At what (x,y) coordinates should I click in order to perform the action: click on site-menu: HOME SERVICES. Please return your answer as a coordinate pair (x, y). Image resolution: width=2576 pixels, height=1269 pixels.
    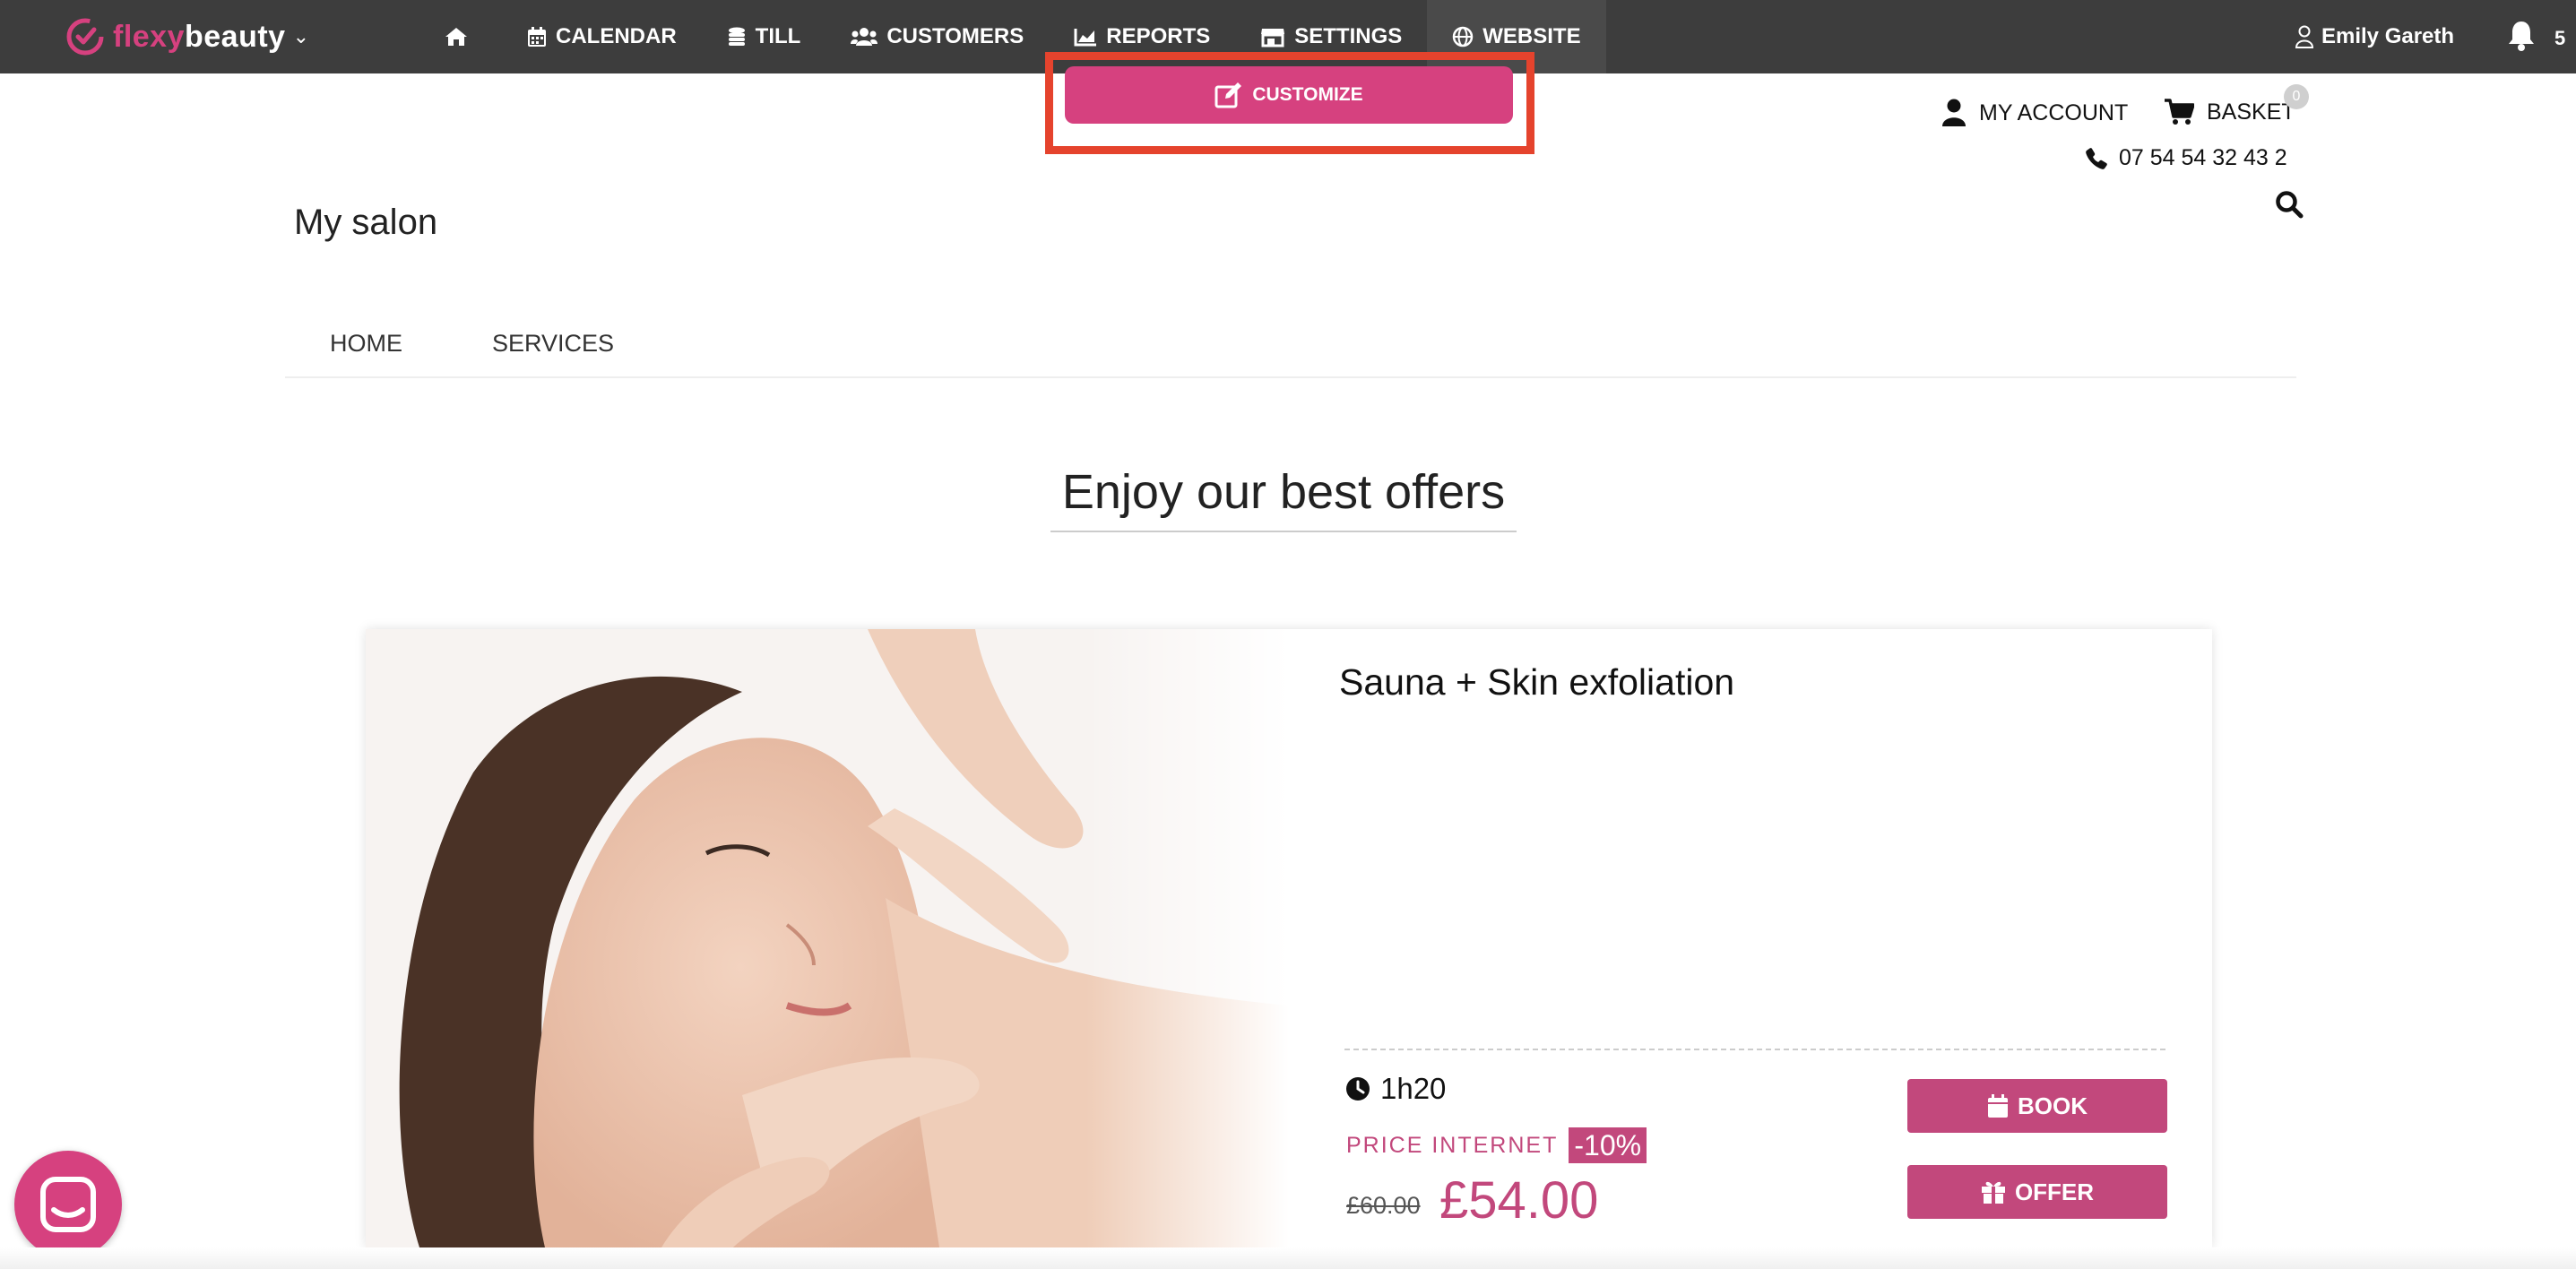
    Looking at the image, I should click on (1290, 342).